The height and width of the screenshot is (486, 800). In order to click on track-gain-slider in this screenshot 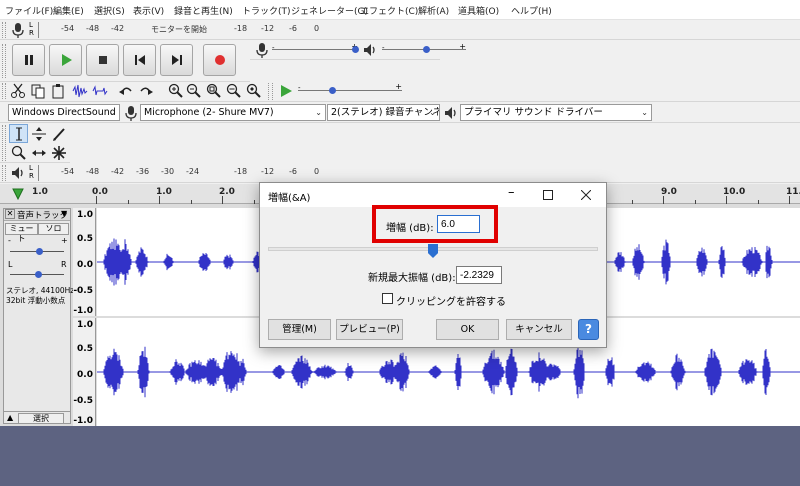, I will do `click(37, 252)`.